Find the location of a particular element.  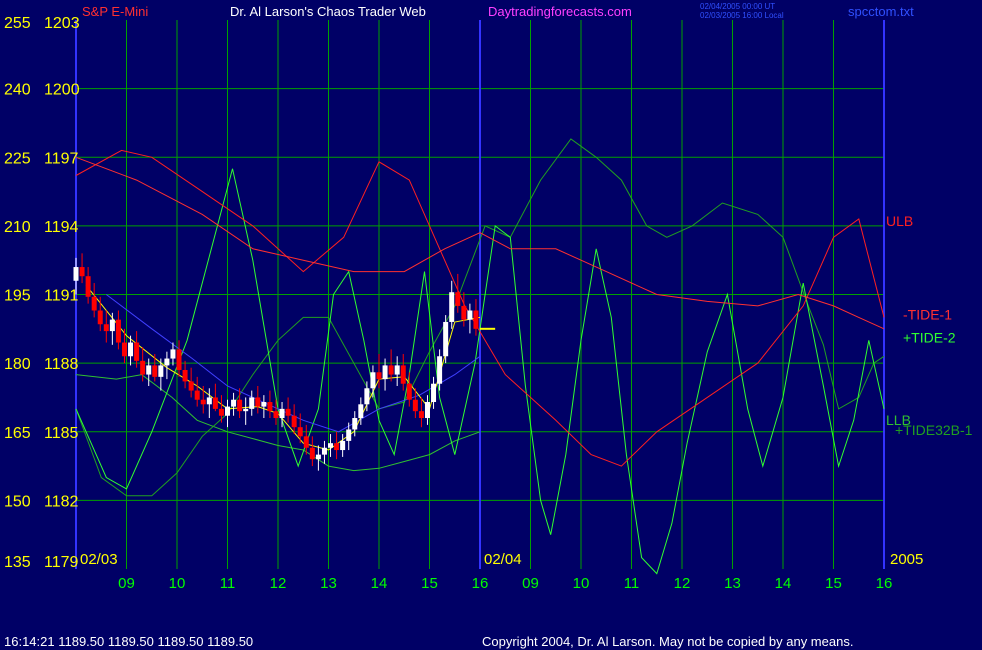

footer-status: 16:14:21 1189.50 1189.50 1189.50 1189.50 is located at coordinates (128, 641).